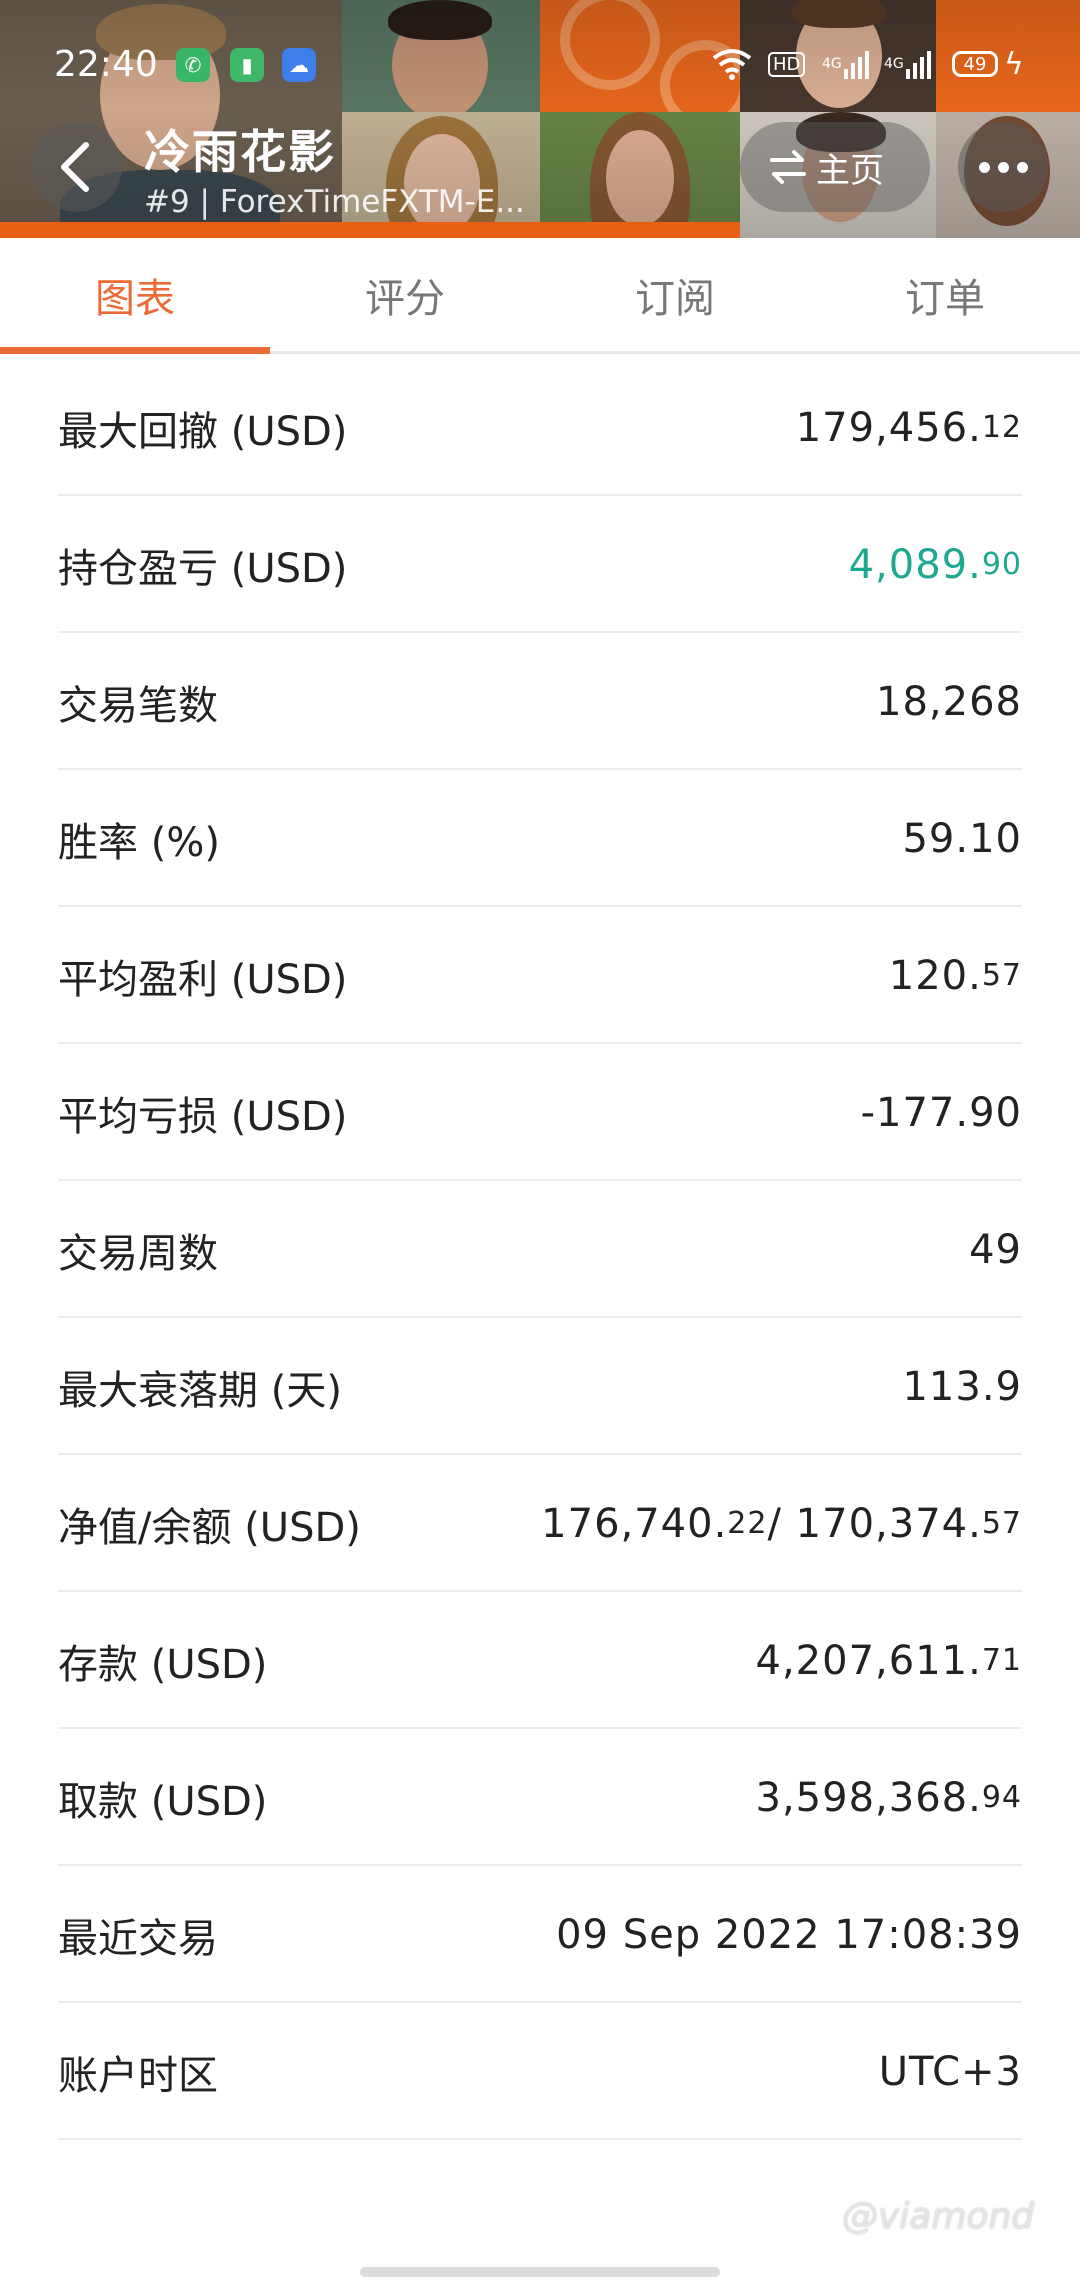 This screenshot has width=1080, height=2280. I want to click on stat-row-trades: 交易笔数 18,268, so click(540, 701).